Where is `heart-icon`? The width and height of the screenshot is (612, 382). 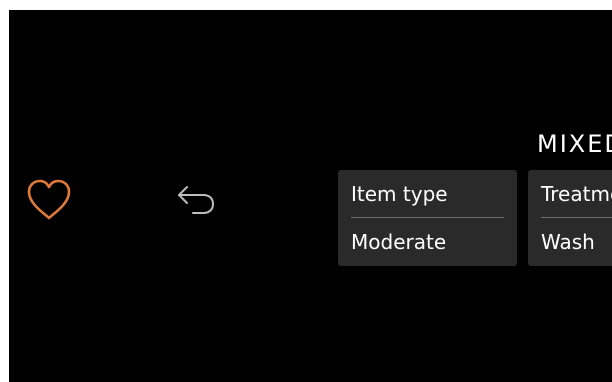
heart-icon is located at coordinates (49, 199).